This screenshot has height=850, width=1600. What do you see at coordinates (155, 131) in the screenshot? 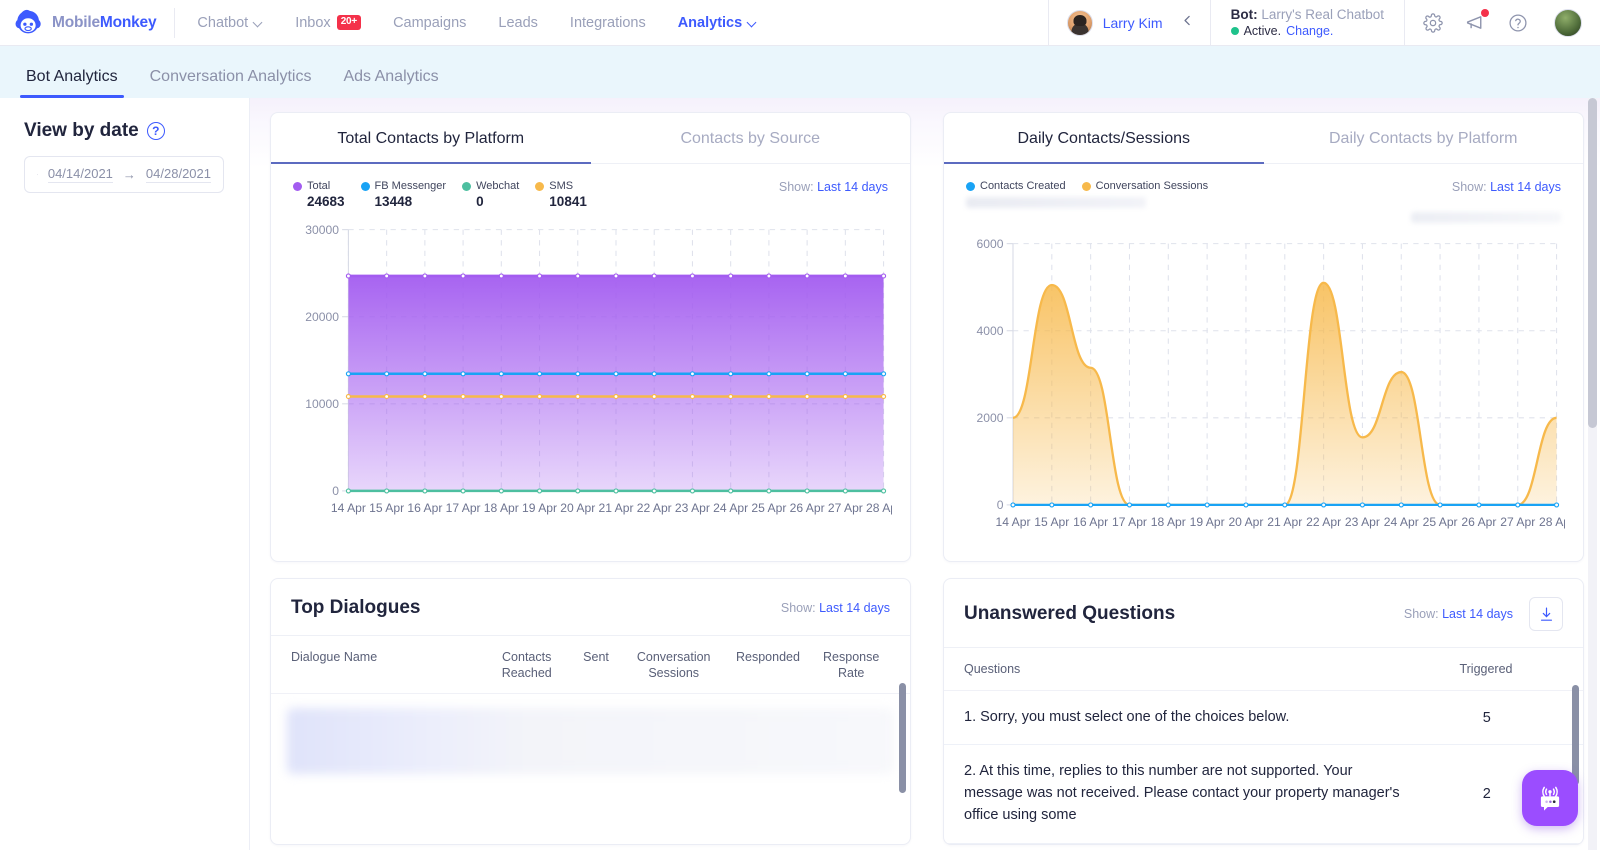
I see `question-mark-icon: ?` at bounding box center [155, 131].